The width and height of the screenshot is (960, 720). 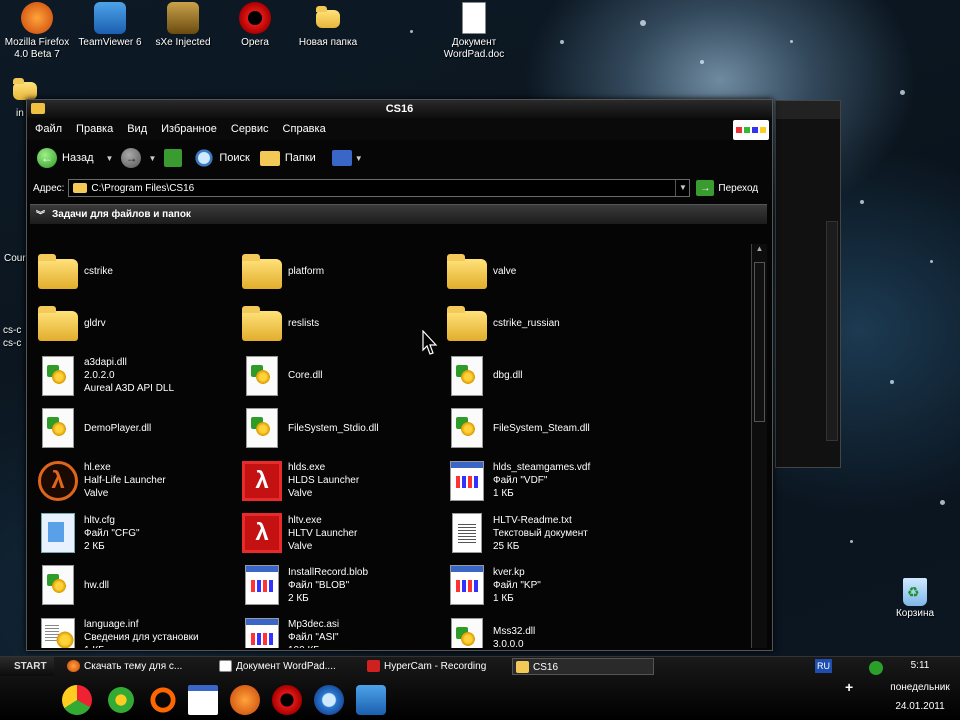 I want to click on file-item: Core.dll, so click(x=342, y=376).